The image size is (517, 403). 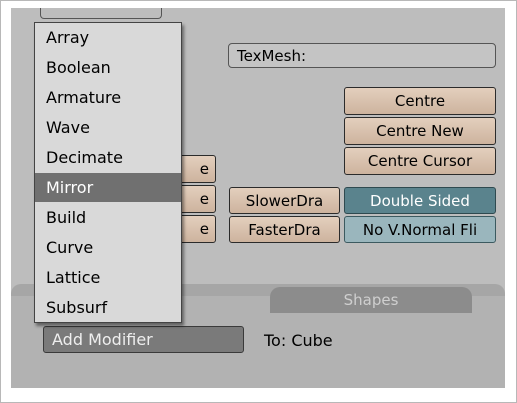 I want to click on centre-cursor-button-label: Centre Cursor, so click(x=420, y=161).